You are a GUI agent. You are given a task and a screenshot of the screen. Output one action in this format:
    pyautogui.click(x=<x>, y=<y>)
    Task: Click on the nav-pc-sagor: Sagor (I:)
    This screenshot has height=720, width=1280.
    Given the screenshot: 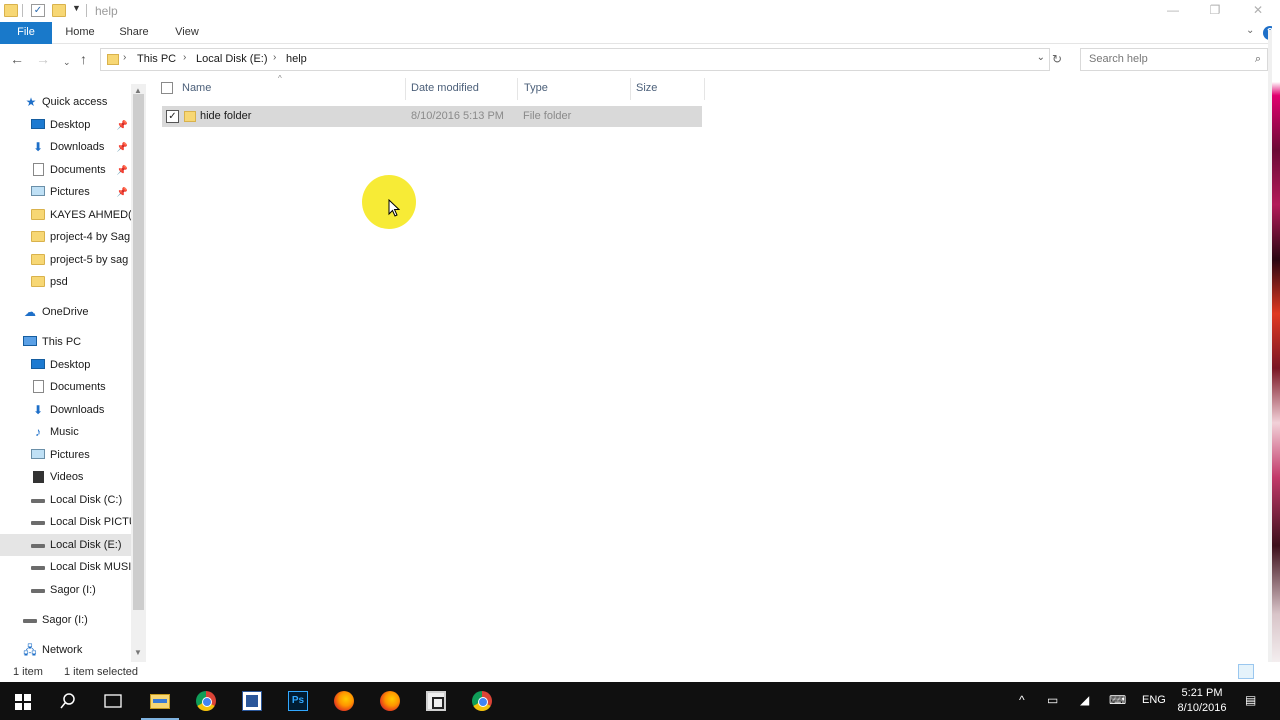 What is the action you would take?
    pyautogui.click(x=66, y=590)
    